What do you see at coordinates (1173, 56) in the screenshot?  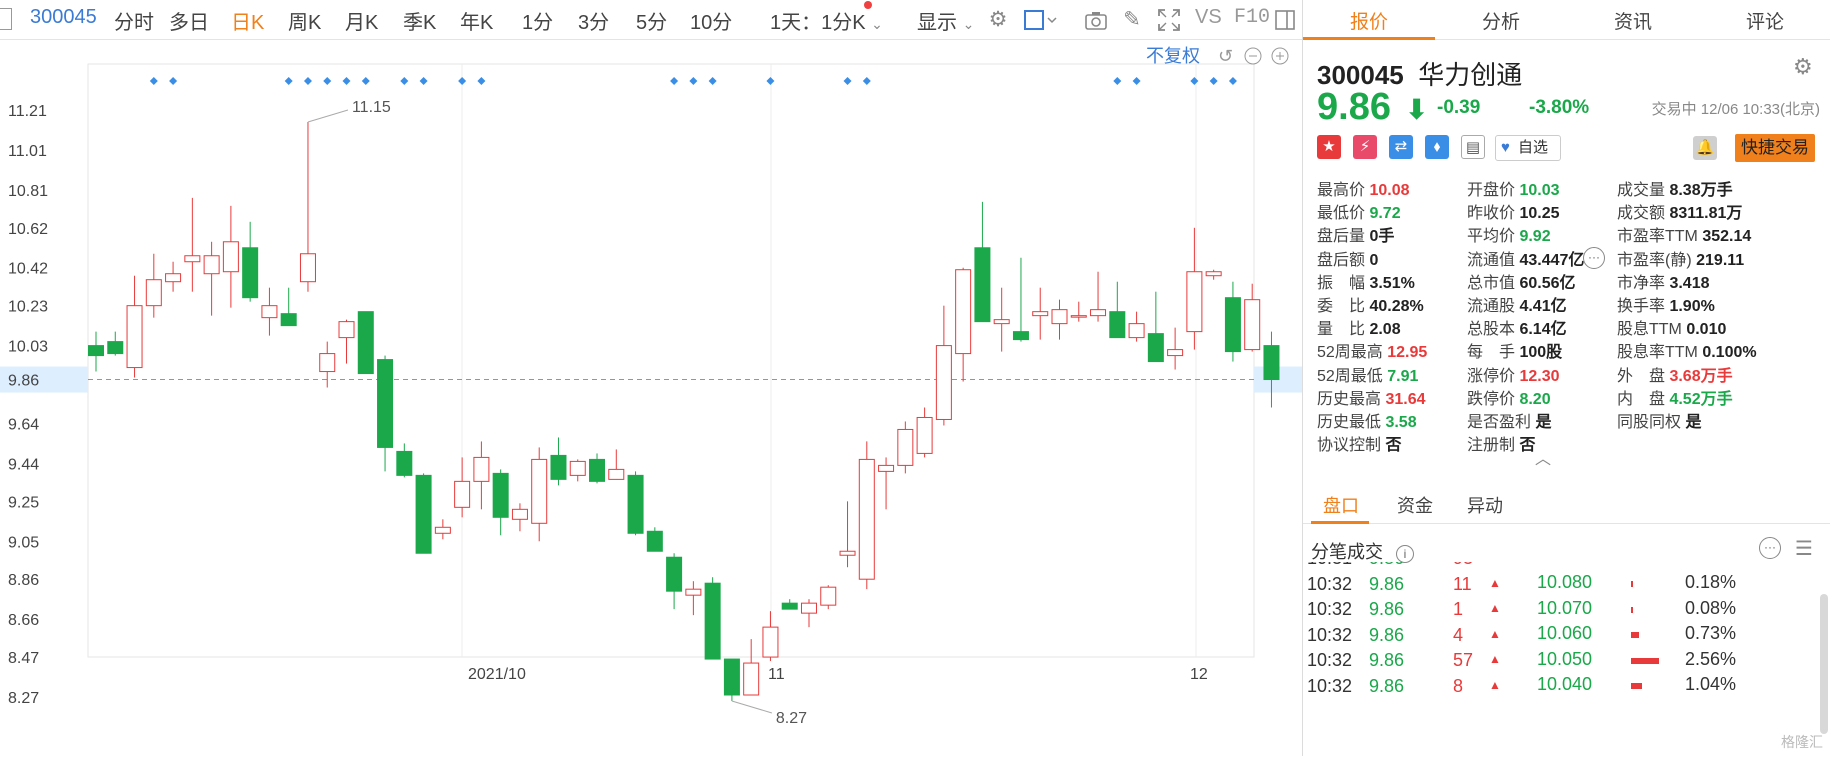 I see `restore-toggle: 不复权` at bounding box center [1173, 56].